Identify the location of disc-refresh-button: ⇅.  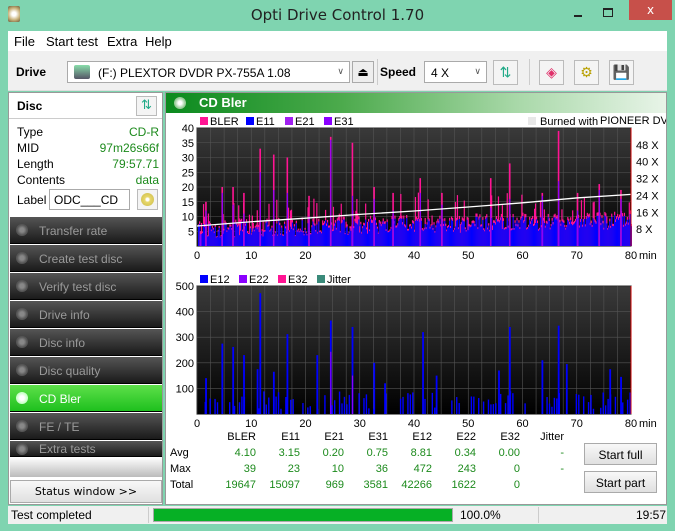
(146, 106).